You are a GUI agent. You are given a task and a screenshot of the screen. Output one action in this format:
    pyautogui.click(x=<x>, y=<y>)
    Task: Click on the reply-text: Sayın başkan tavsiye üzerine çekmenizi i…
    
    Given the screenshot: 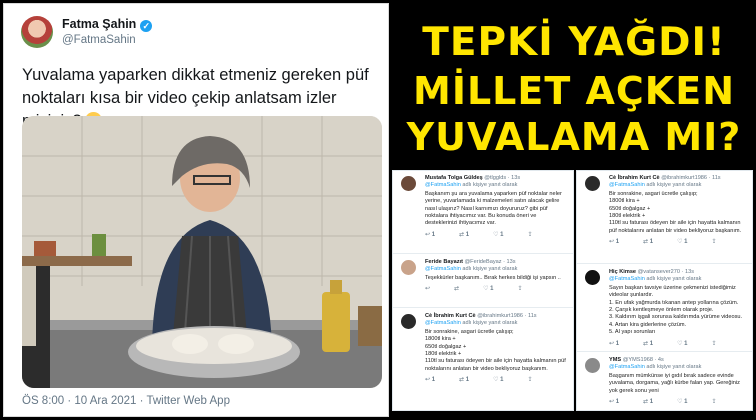 What is the action you would take?
    pyautogui.click(x=676, y=310)
    